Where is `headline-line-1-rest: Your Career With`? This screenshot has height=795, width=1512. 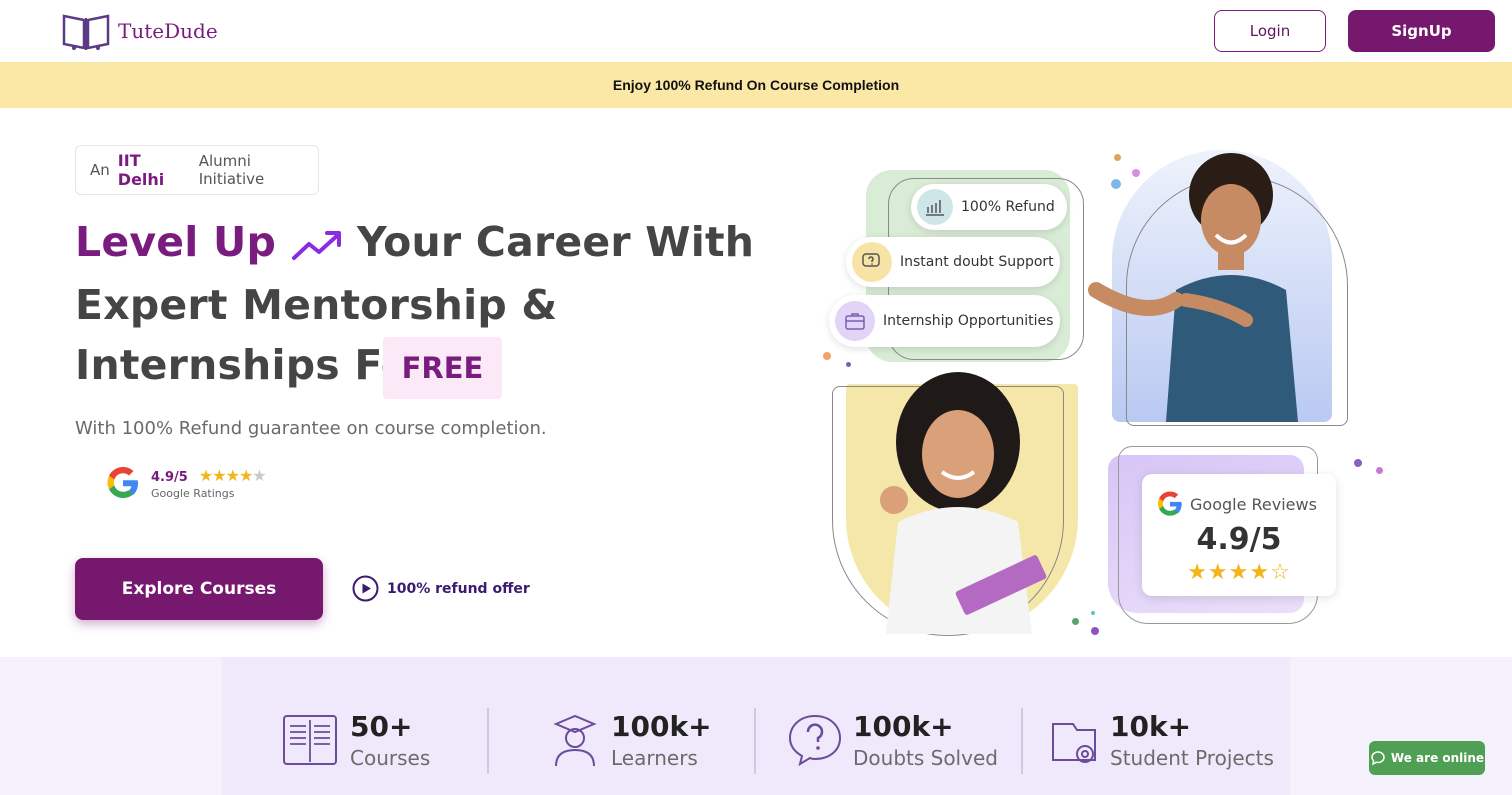
headline-line-1-rest: Your Career With is located at coordinates (556, 242).